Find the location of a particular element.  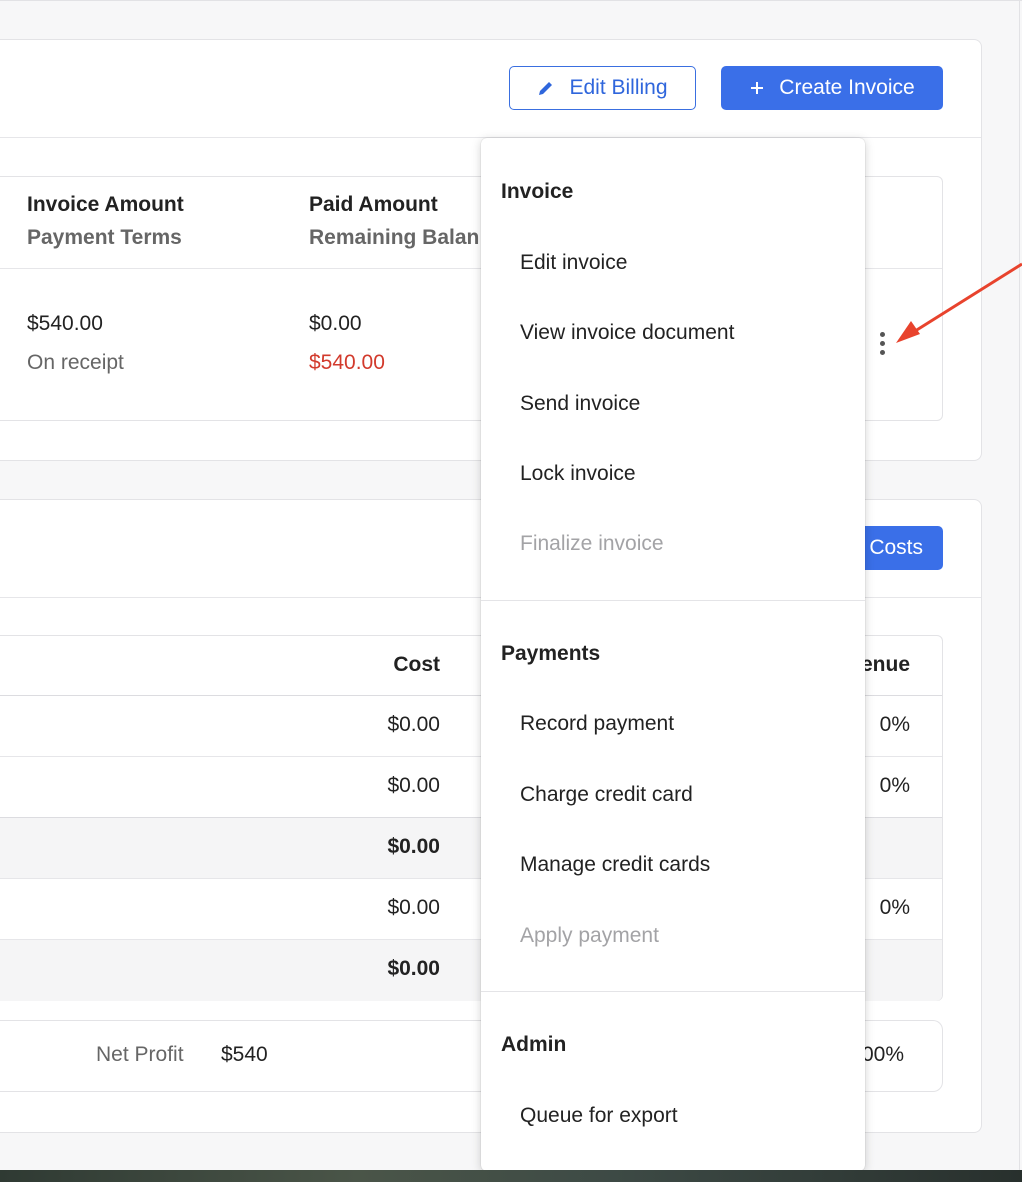

pencil-icon is located at coordinates (546, 88).